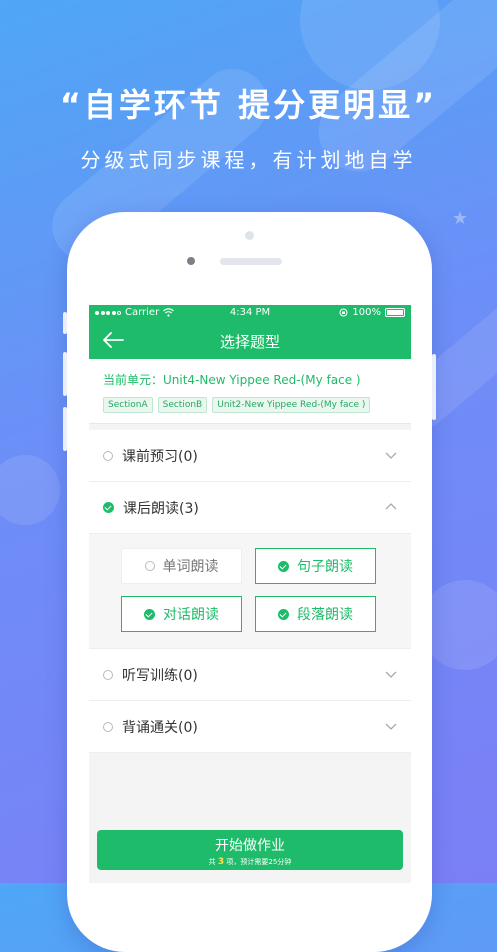  What do you see at coordinates (128, 405) in the screenshot?
I see `unit-tag: SectionA` at bounding box center [128, 405].